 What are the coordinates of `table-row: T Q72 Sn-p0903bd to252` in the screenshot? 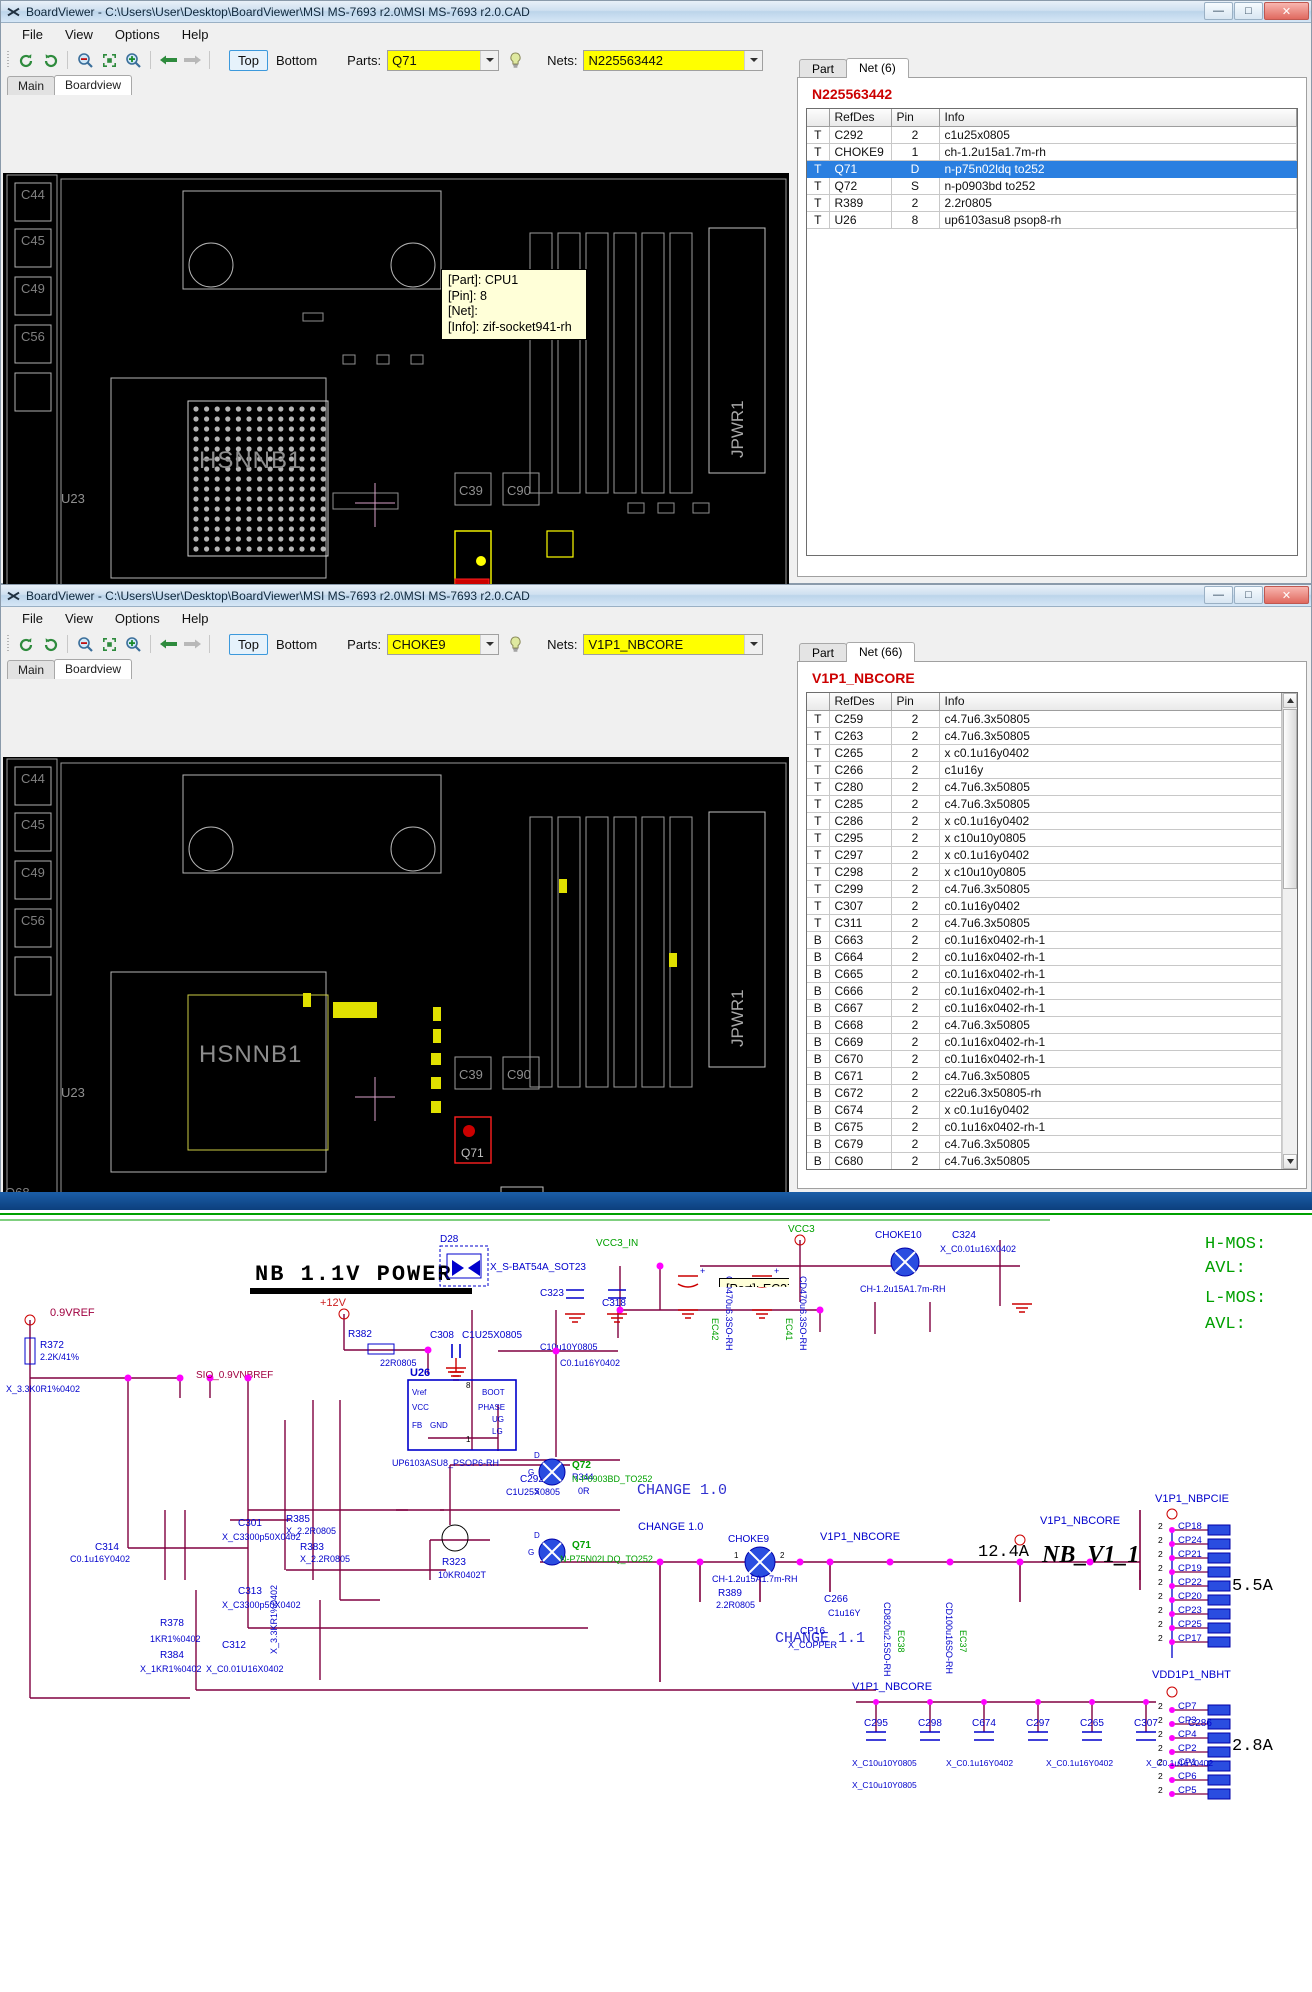 It's located at (1052, 186).